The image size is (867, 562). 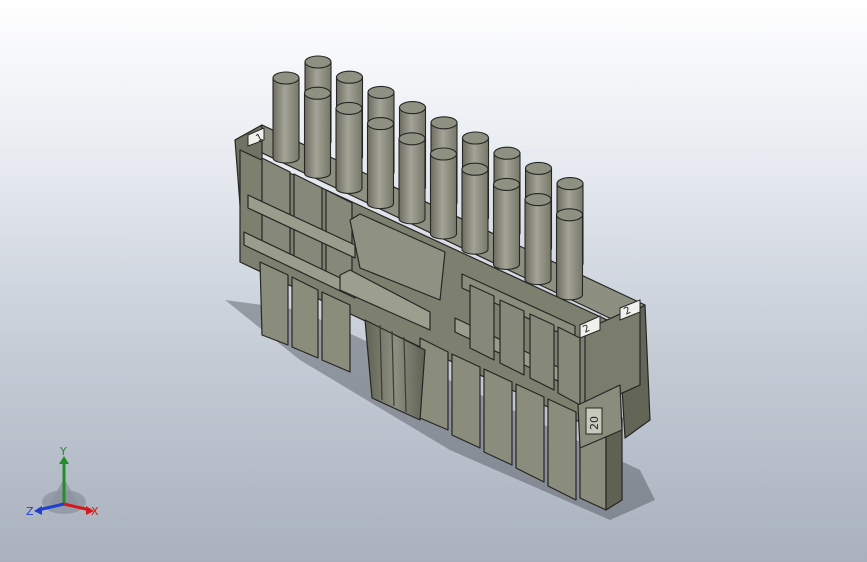 What do you see at coordinates (30, 511) in the screenshot?
I see `z-axis-label: Z` at bounding box center [30, 511].